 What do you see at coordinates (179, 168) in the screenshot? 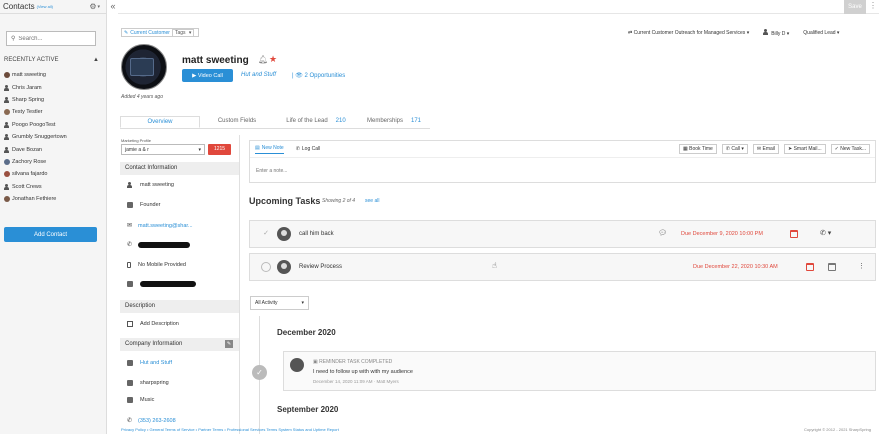
I see `contact-info-heading: Contact Information` at bounding box center [179, 168].